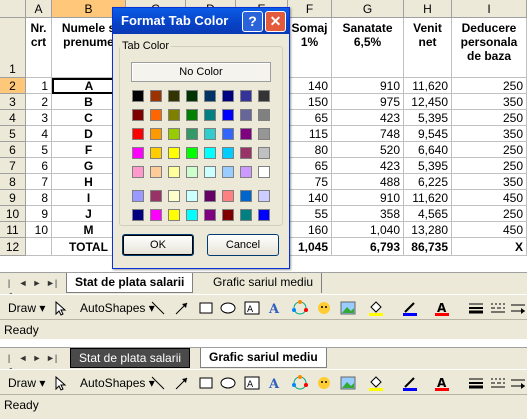  What do you see at coordinates (310, 9) in the screenshot?
I see `column-header-f: F` at bounding box center [310, 9].